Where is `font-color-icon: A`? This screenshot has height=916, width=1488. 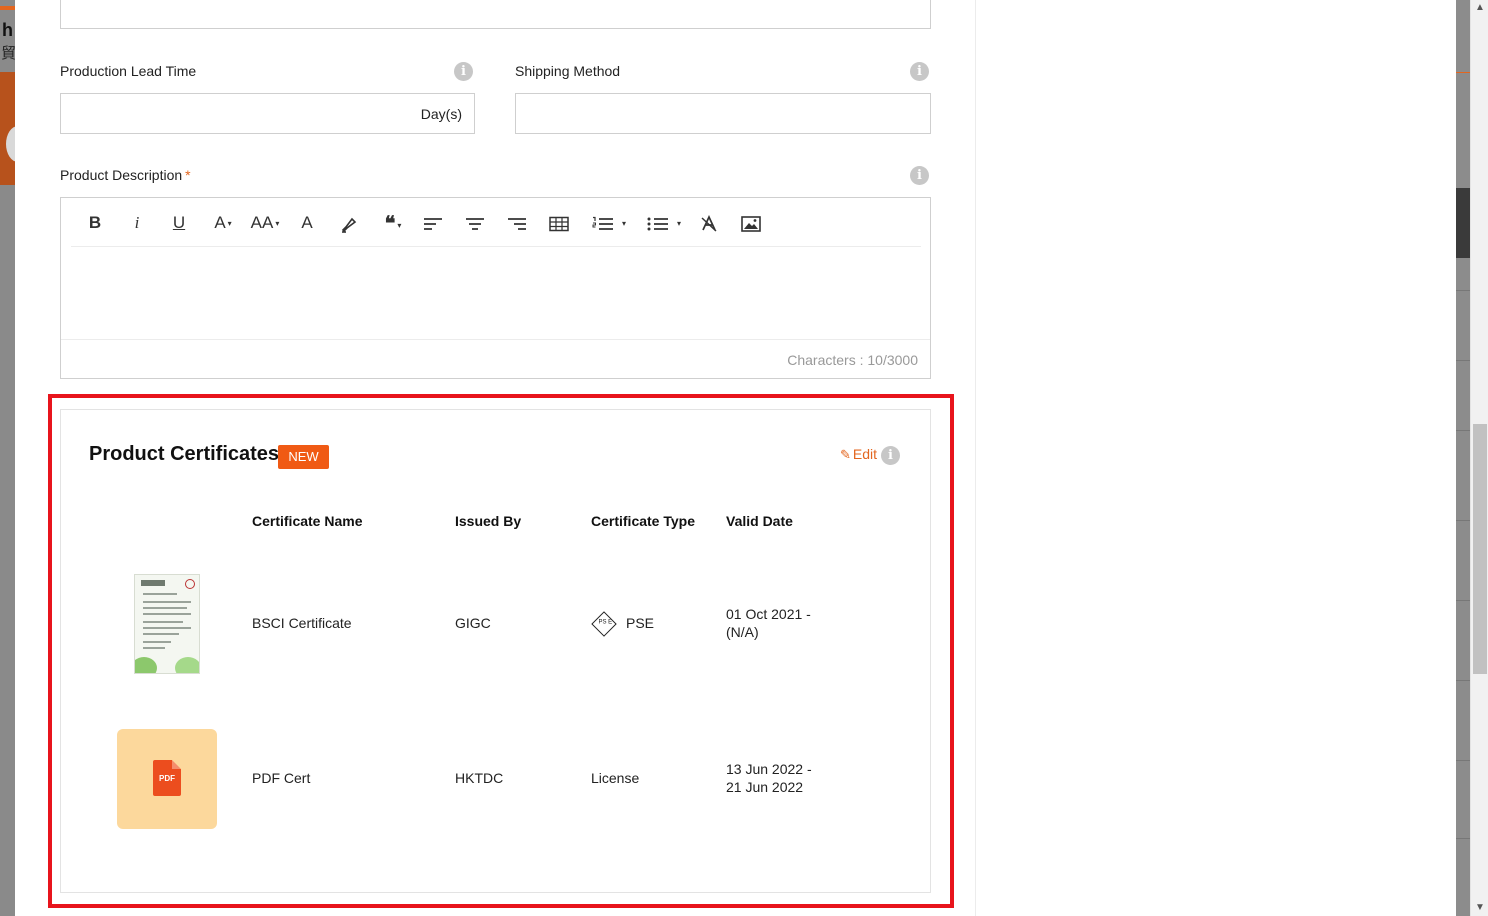
font-color-icon: A is located at coordinates (220, 222).